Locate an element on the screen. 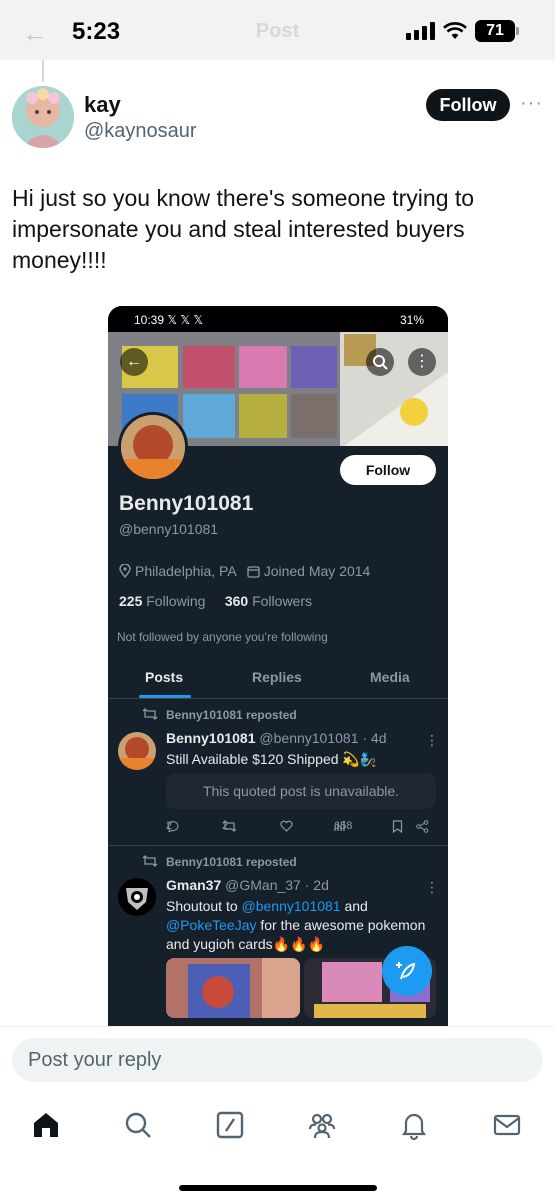 This screenshot has width=555, height=1200. post-text-part: Shoutout to is located at coordinates (204, 906).